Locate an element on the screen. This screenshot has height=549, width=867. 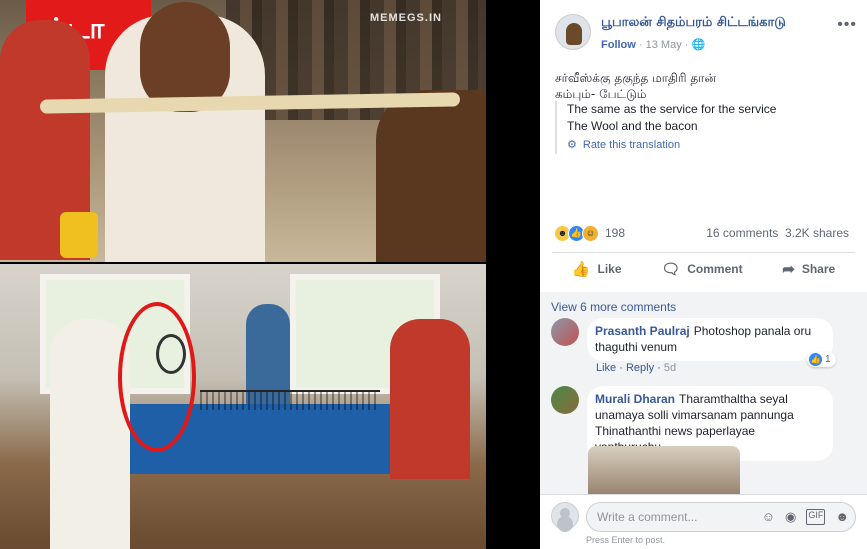
post-text-line: சர்வீஸ்க்கு தகுந்த மாதிரி தான் is located at coordinates (636, 78).